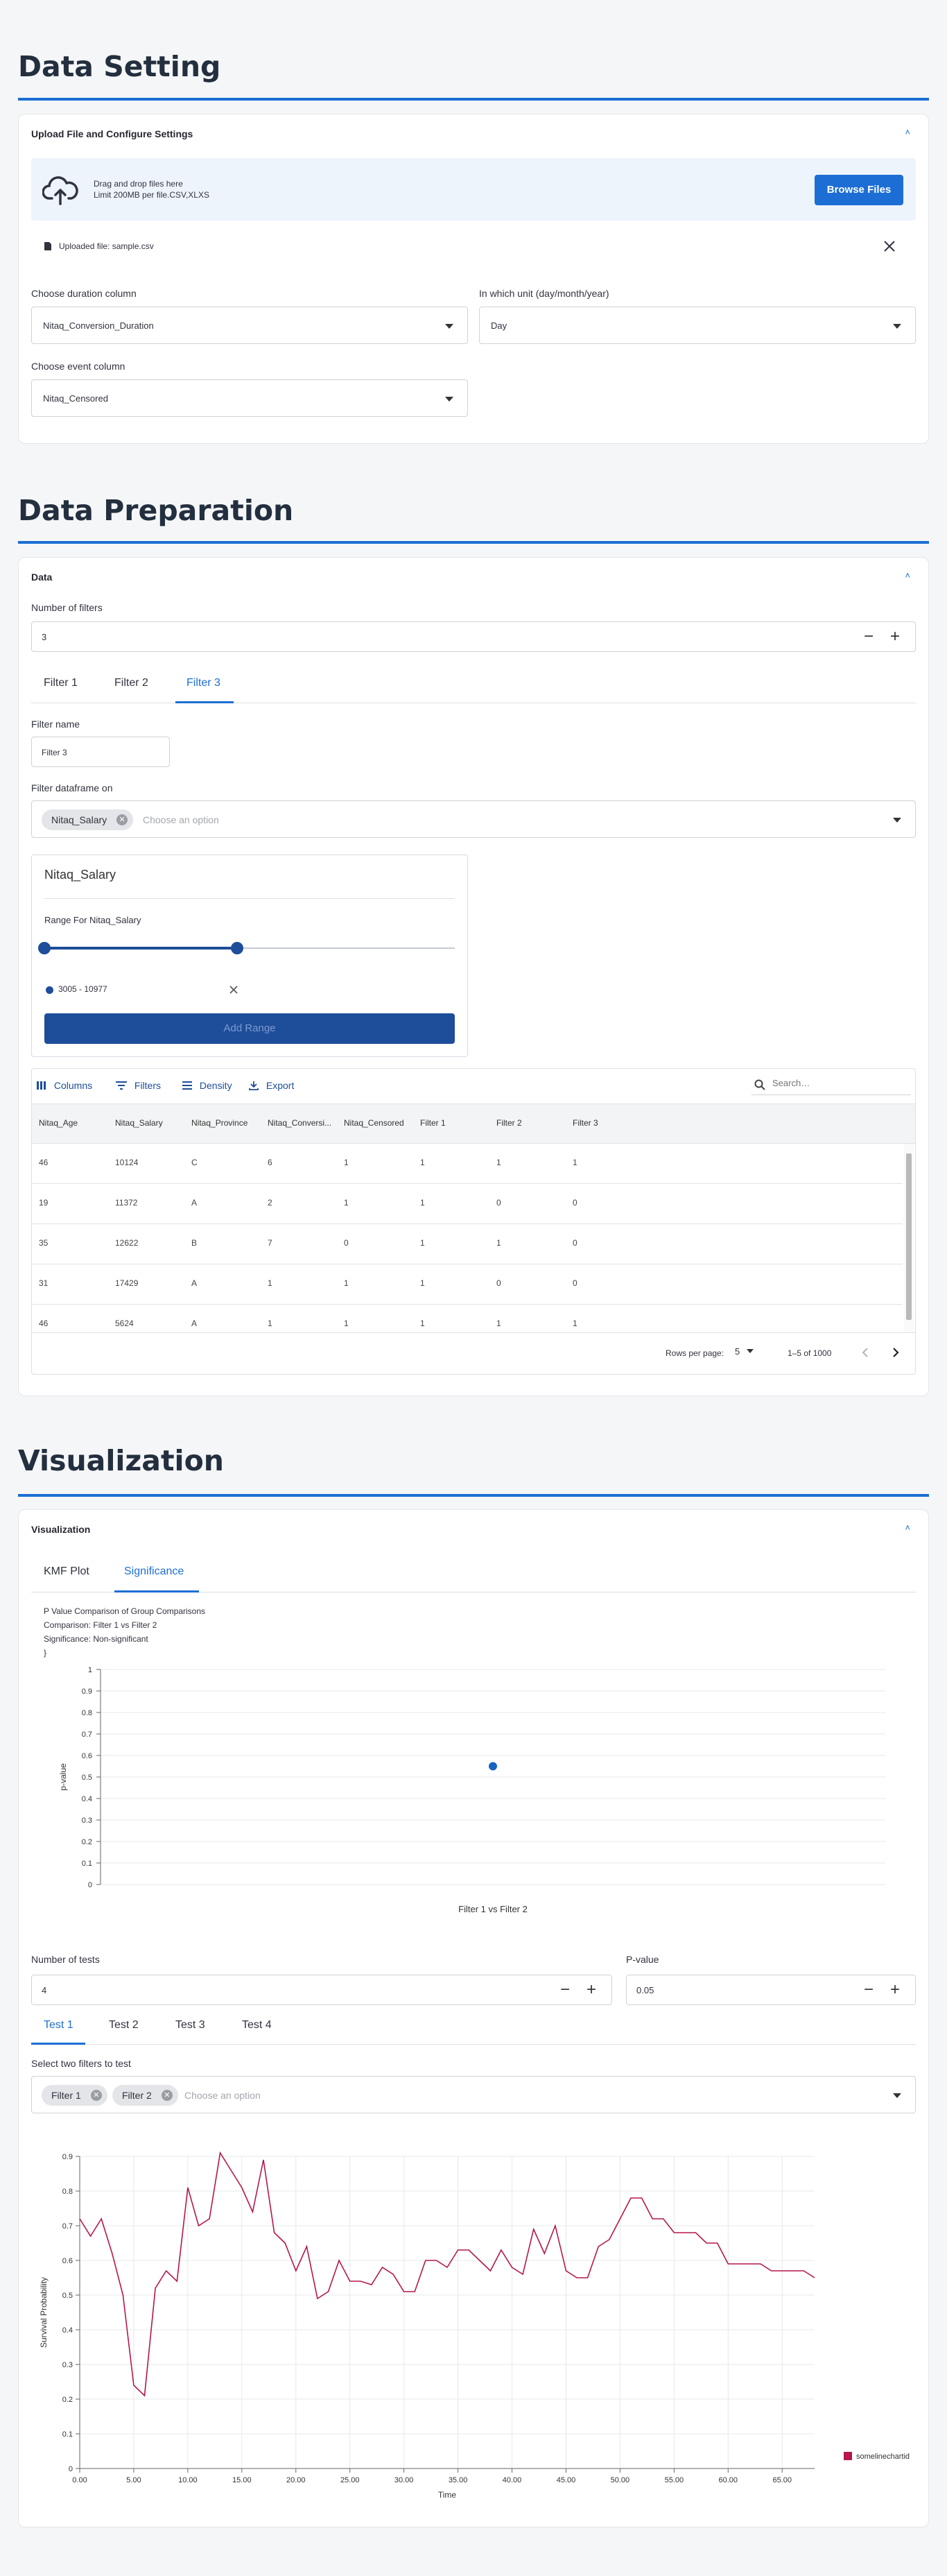 This screenshot has width=947, height=2576. What do you see at coordinates (249, 398) in the screenshot?
I see `event-column-select: Nitaq_Censored` at bounding box center [249, 398].